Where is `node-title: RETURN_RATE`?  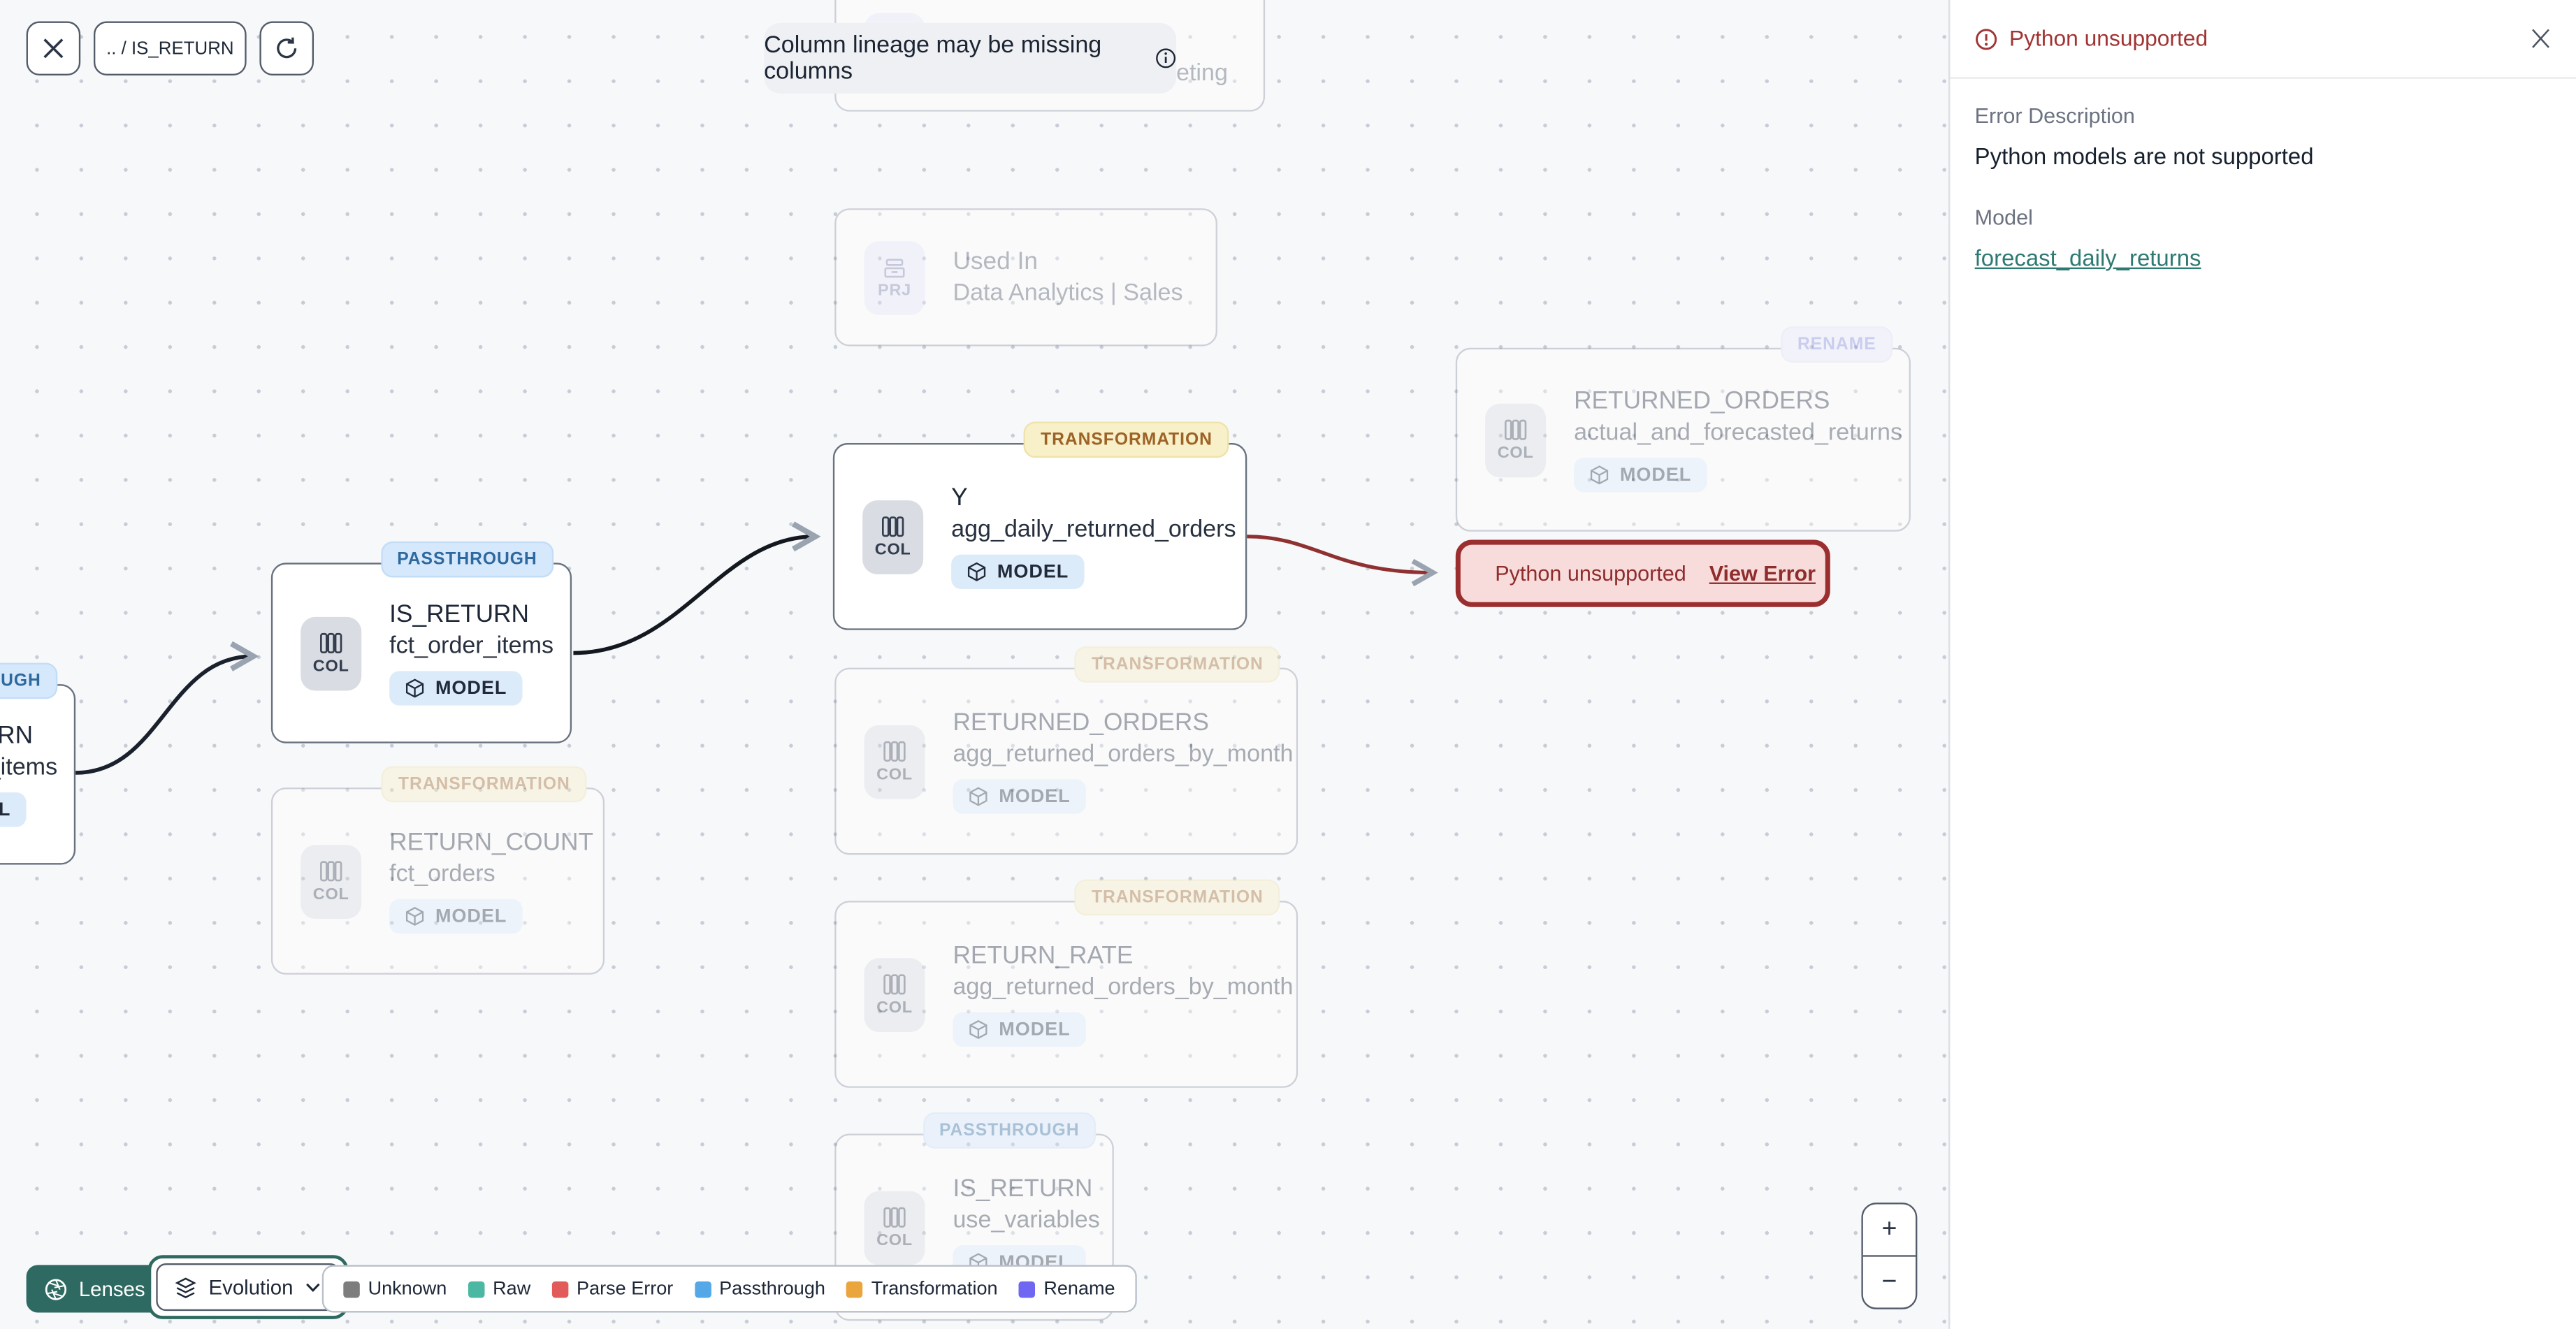
node-title: RETURN_RATE is located at coordinates (1043, 956).